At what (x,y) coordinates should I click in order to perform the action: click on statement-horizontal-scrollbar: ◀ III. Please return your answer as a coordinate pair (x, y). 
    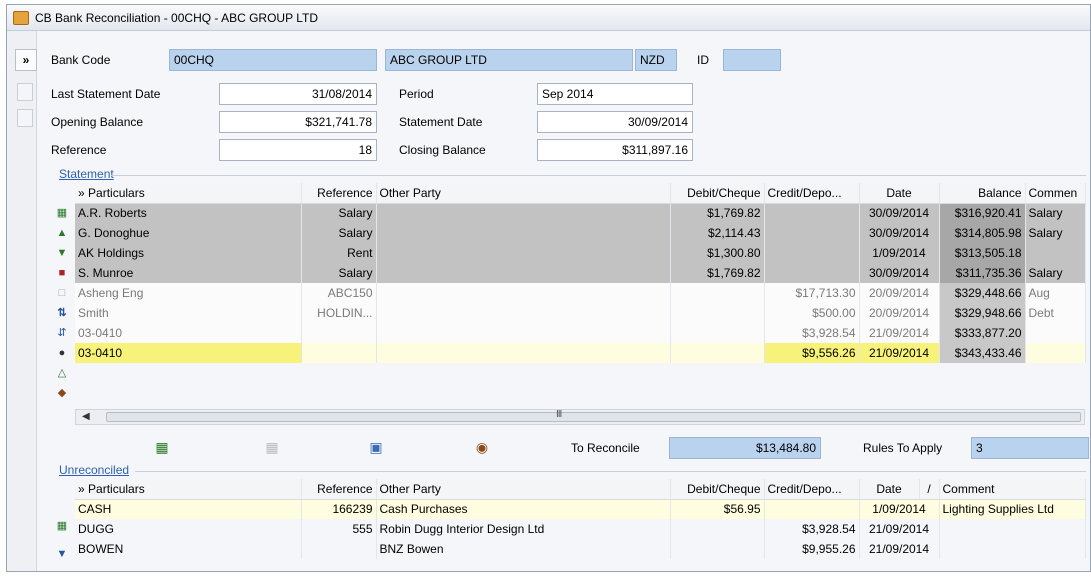
    Looking at the image, I should click on (580, 417).